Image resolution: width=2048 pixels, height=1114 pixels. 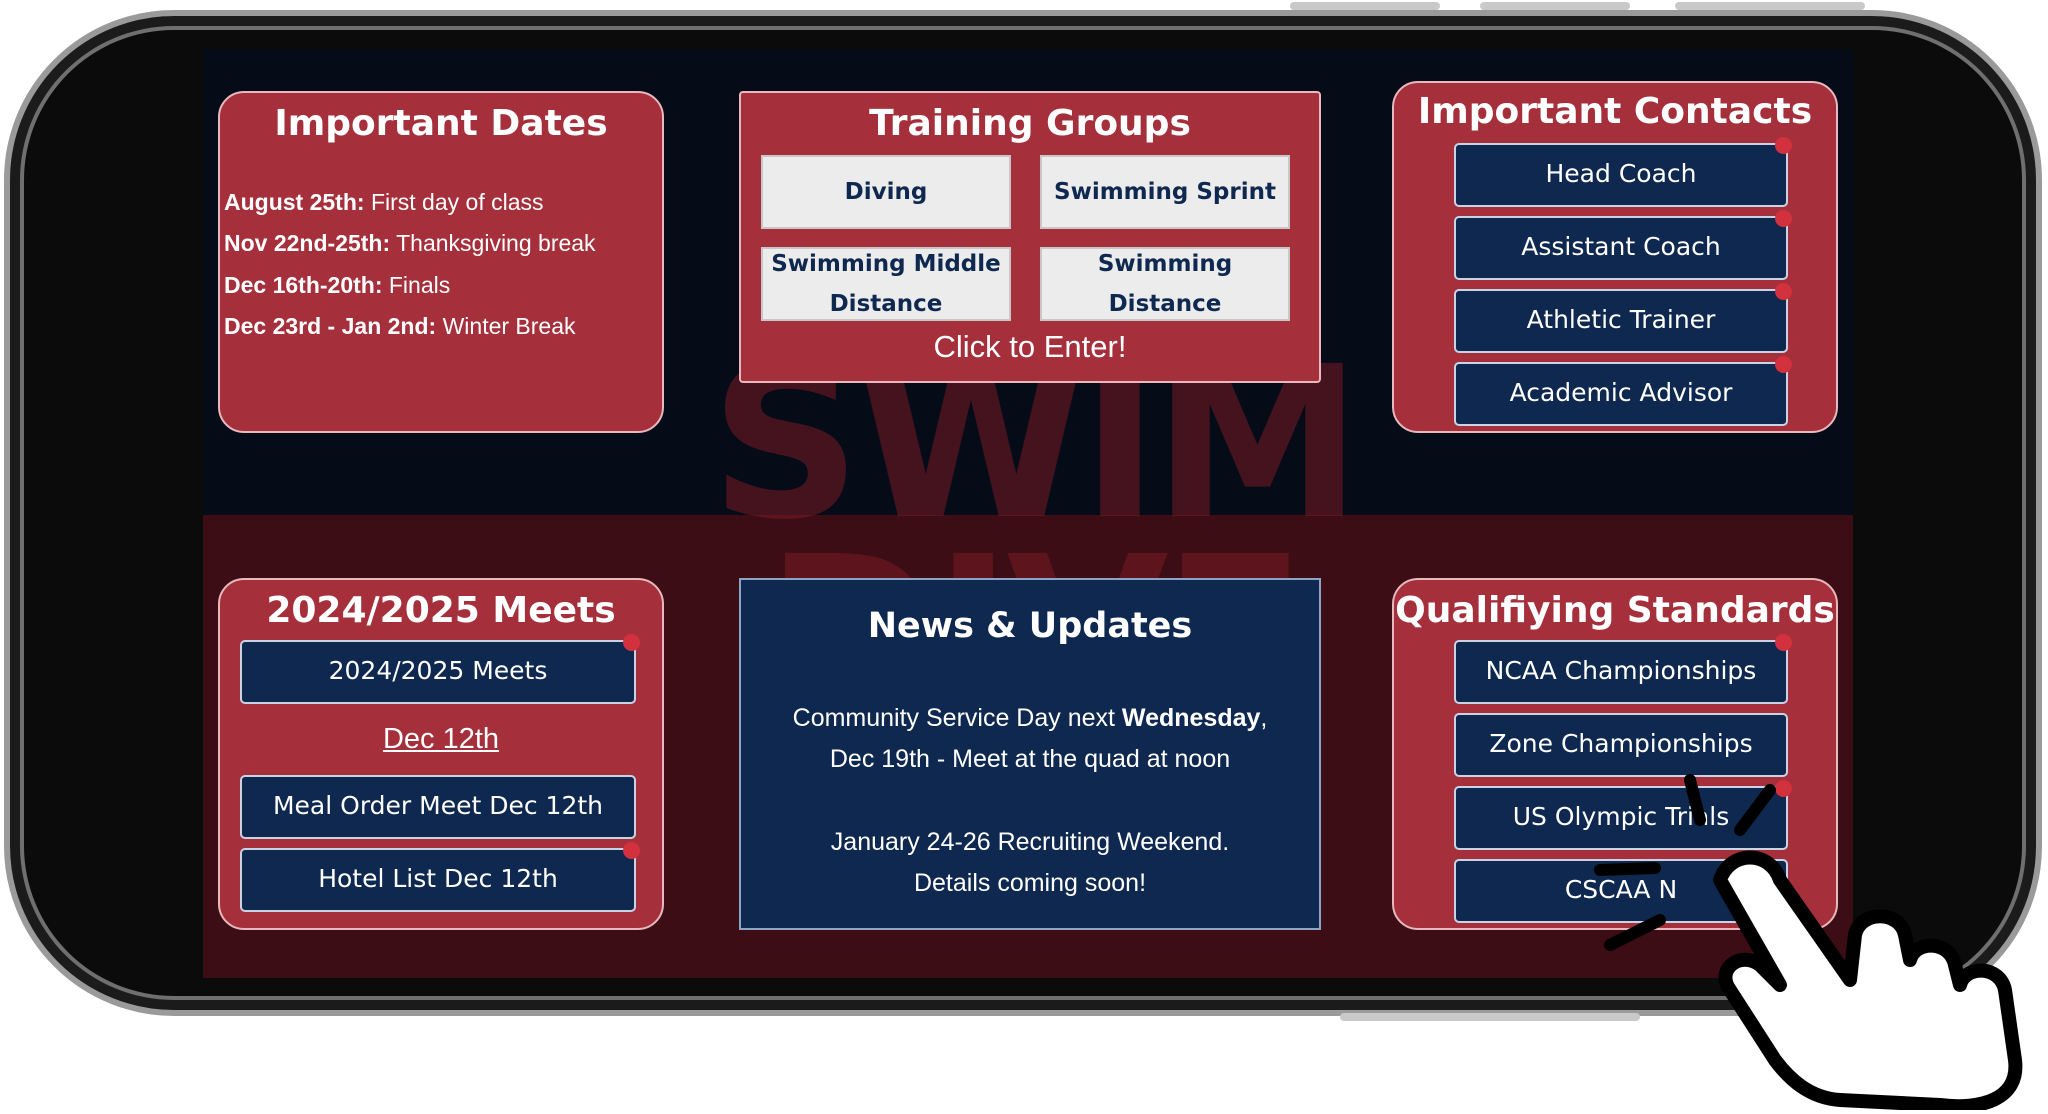 What do you see at coordinates (1030, 842) in the screenshot?
I see `news-line-3: January 24-26 Recruiting Weekend.` at bounding box center [1030, 842].